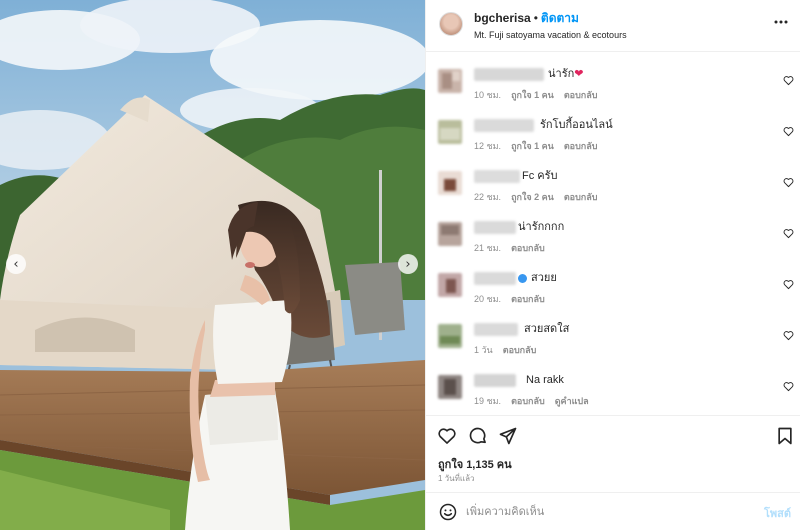 The width and height of the screenshot is (800, 530). Describe the element at coordinates (613, 452) in the screenshot. I see `post-actions: ถูกใจ 1,135 คน 1 วันที่แล้ว` at that location.